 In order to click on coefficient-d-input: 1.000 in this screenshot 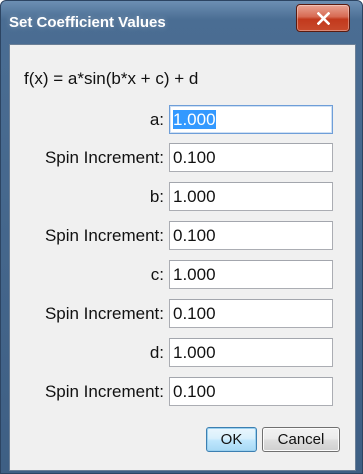, I will do `click(251, 352)`.